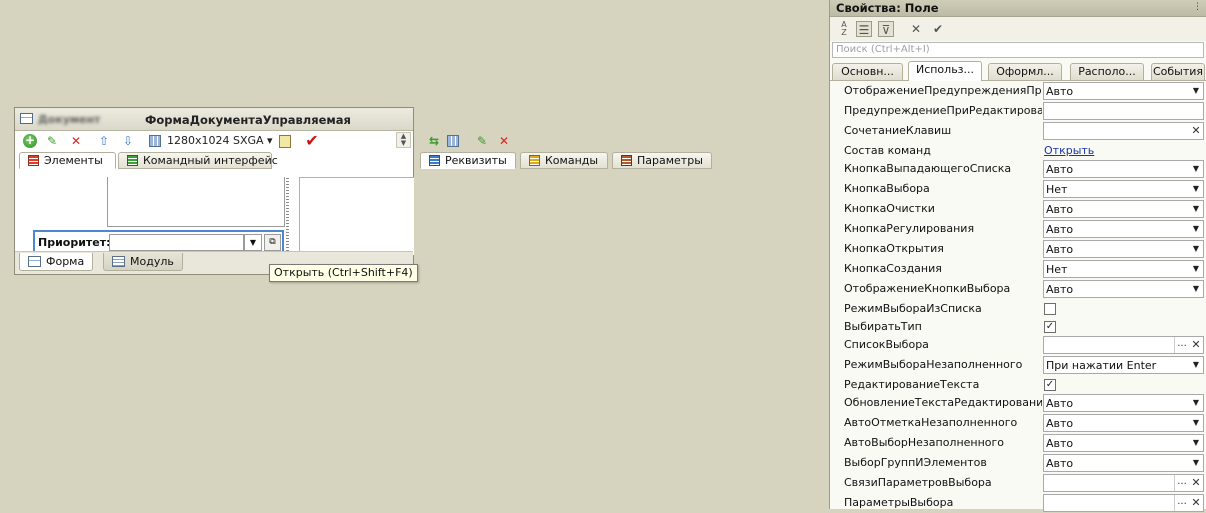 The height and width of the screenshot is (513, 1206). I want to click on tab-elements: Элементы, so click(67, 160).